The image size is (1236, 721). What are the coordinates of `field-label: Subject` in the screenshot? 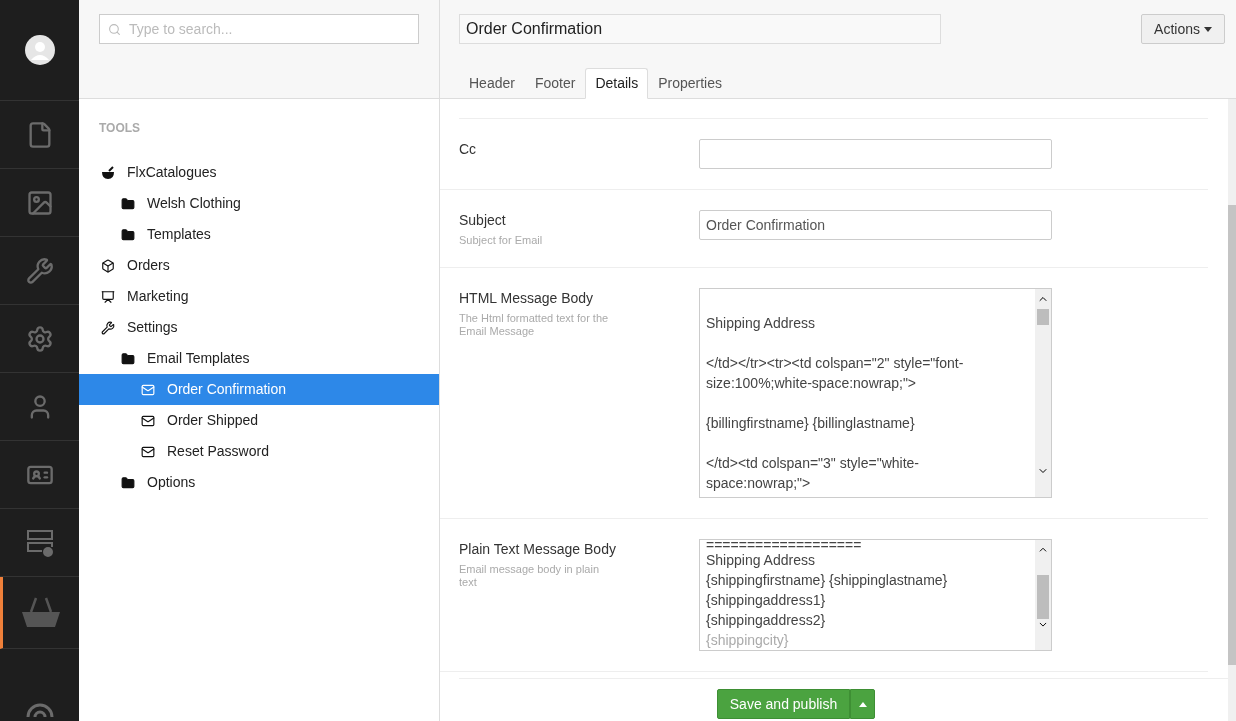 It's located at (483, 220).